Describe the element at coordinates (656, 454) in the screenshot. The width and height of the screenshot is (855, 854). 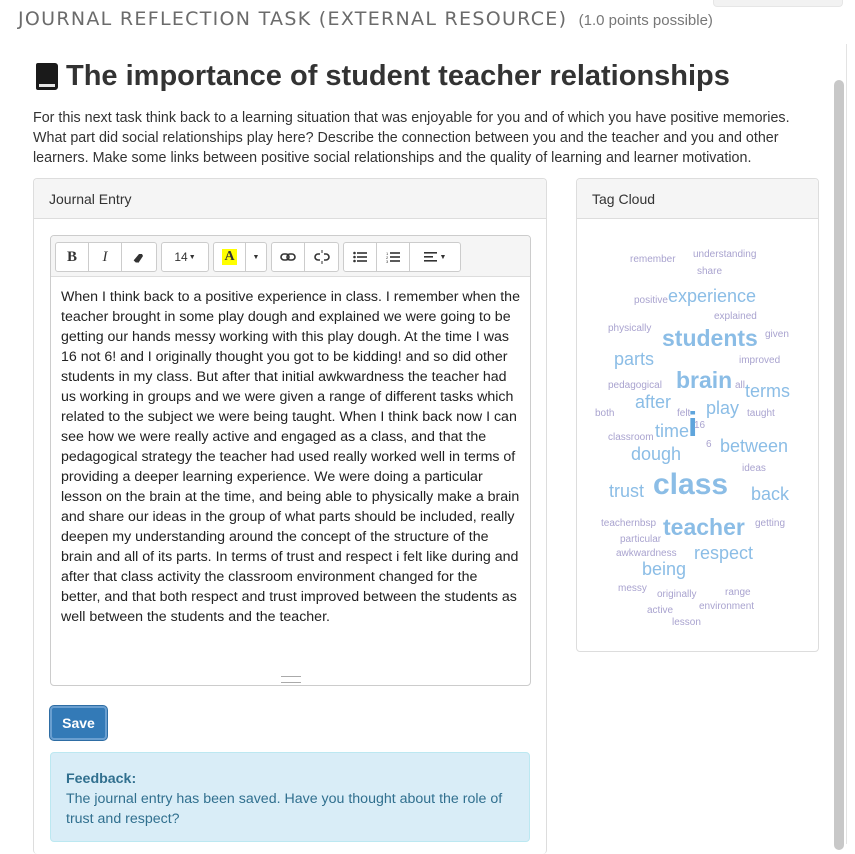
I see `tag-dough: dough` at that location.